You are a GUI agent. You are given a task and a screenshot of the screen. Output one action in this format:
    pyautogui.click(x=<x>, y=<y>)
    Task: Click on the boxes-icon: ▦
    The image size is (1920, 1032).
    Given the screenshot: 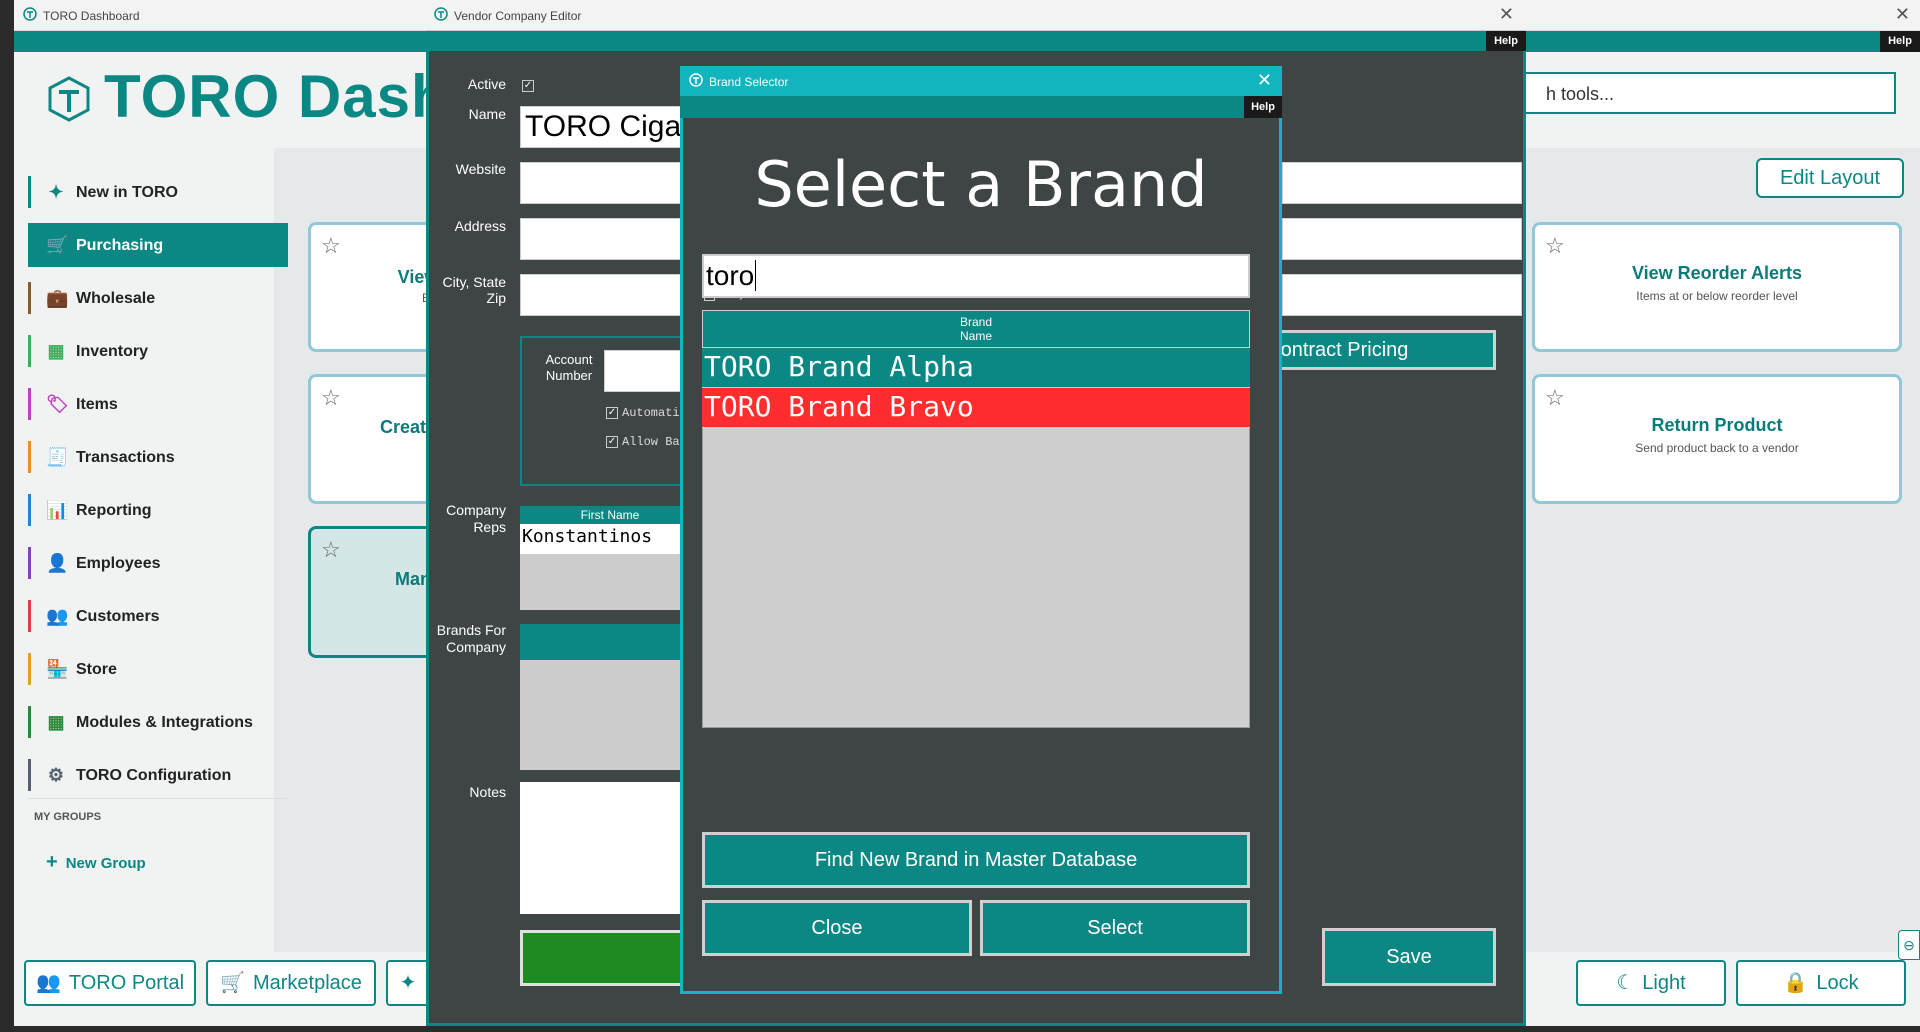 What is the action you would take?
    pyautogui.click(x=56, y=351)
    